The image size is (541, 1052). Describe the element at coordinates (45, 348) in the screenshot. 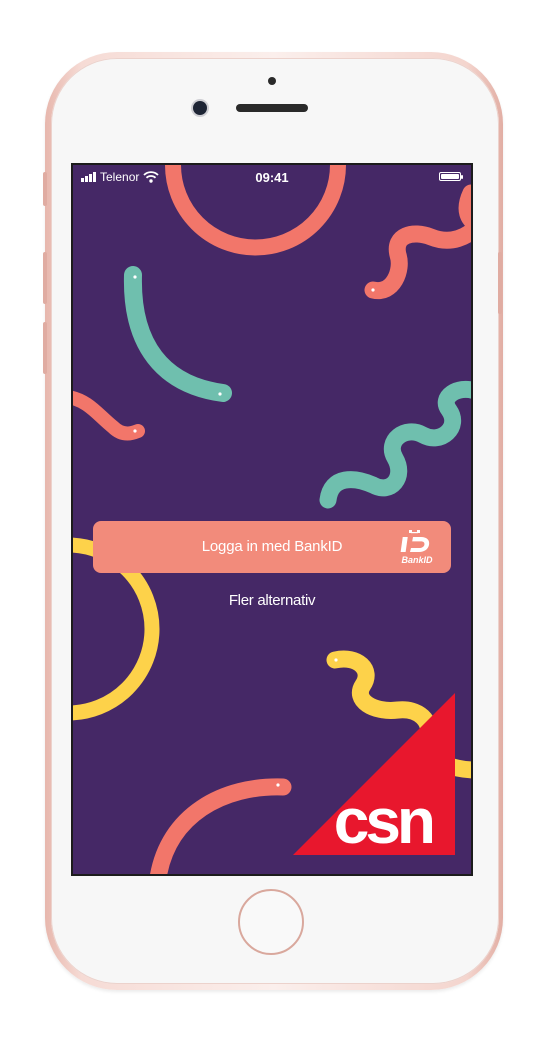

I see `volume-down-button` at that location.